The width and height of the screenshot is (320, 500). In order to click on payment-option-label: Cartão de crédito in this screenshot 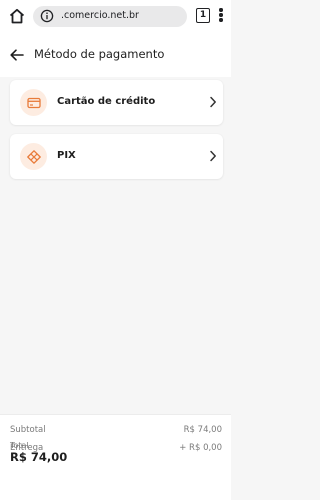, I will do `click(106, 101)`.